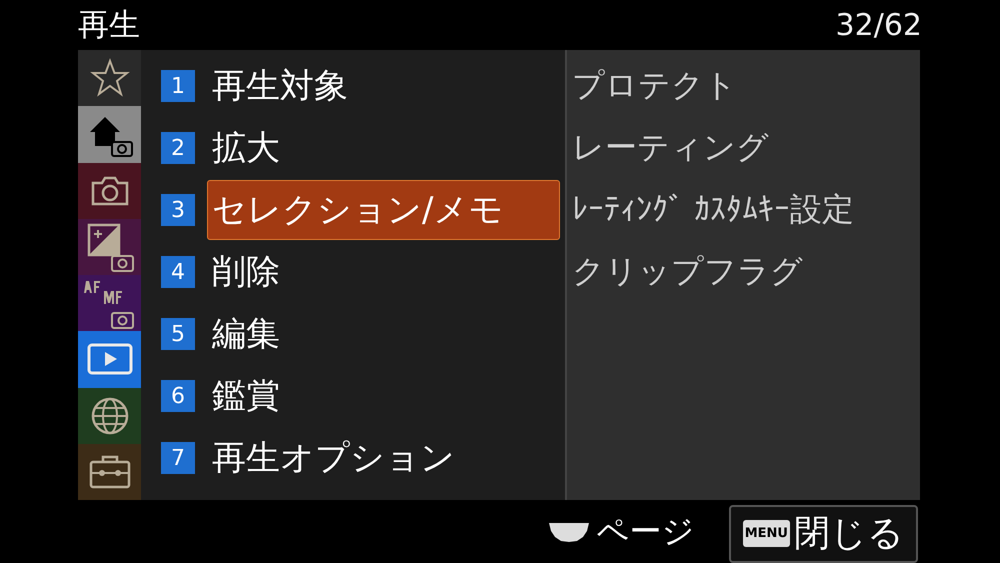 The height and width of the screenshot is (563, 1000). I want to click on playback-icon, so click(109, 359).